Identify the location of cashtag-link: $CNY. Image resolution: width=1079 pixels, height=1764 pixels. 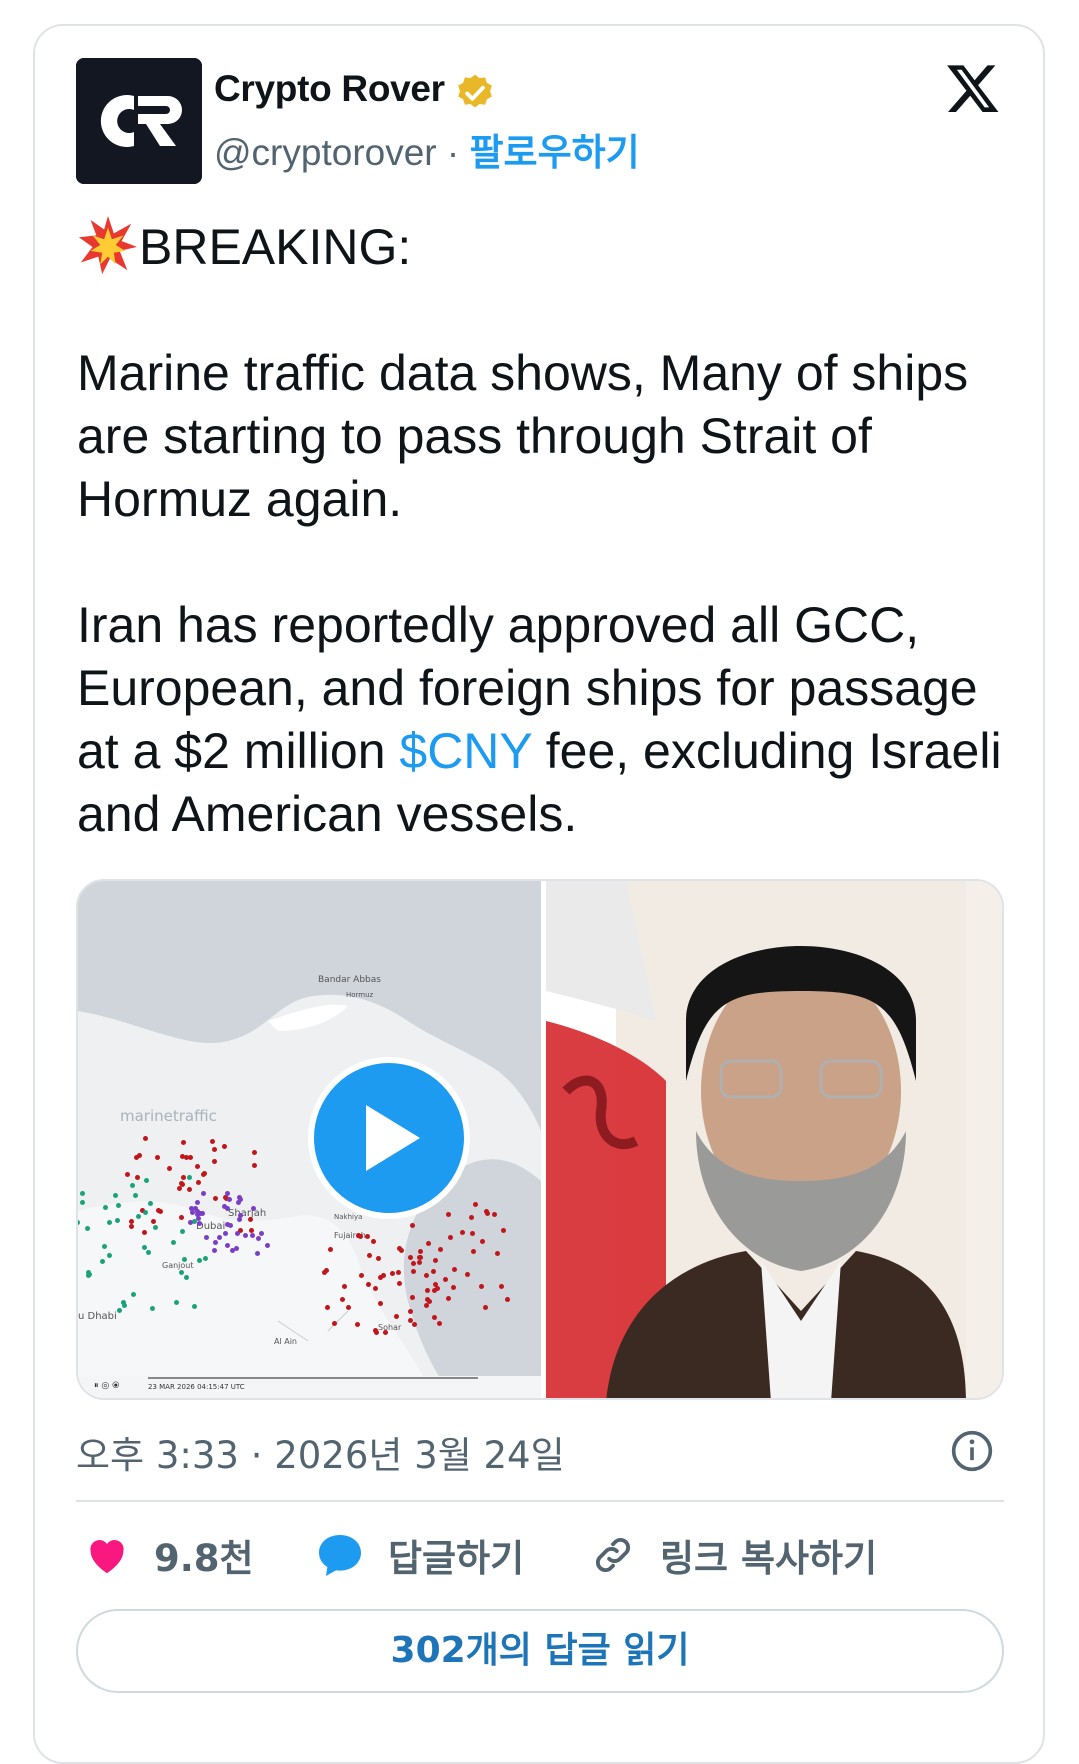
(465, 751).